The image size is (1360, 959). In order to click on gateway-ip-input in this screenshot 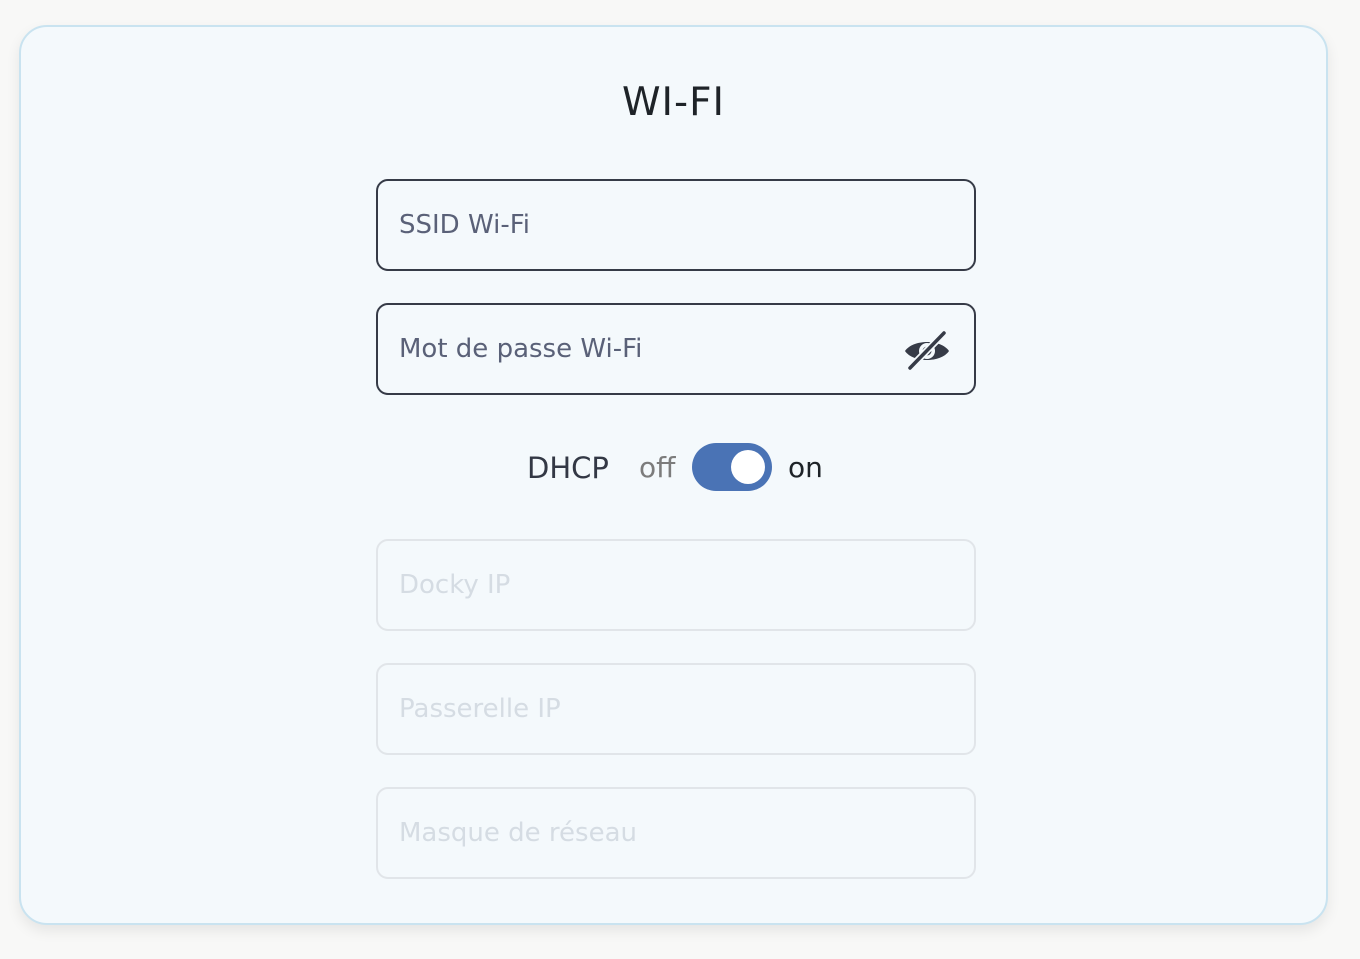, I will do `click(676, 709)`.